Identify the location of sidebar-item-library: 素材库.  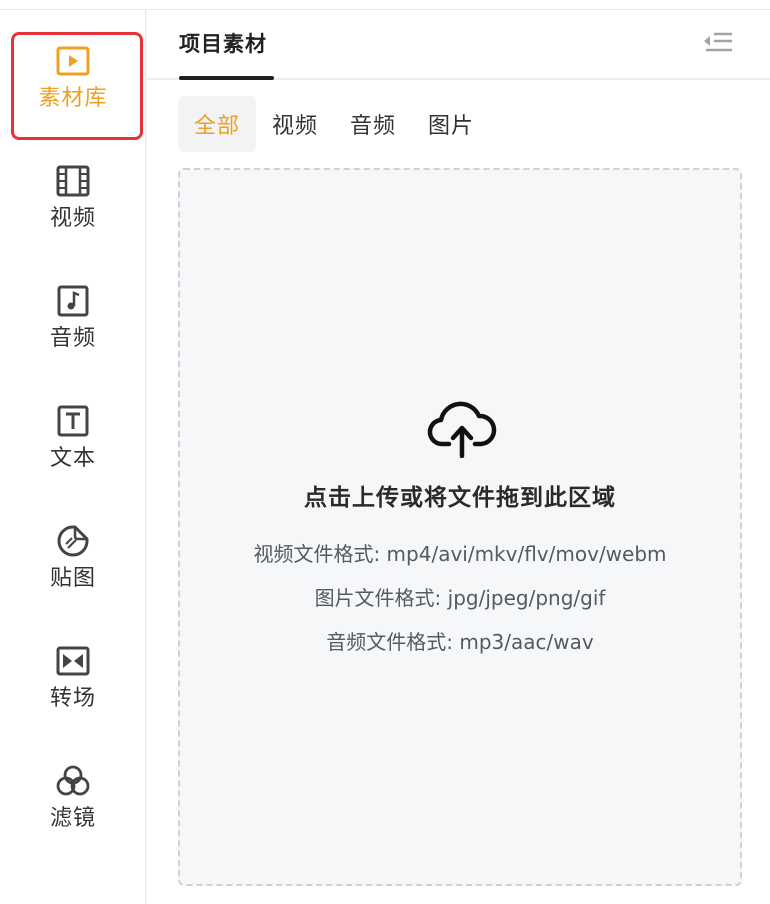
(73, 70).